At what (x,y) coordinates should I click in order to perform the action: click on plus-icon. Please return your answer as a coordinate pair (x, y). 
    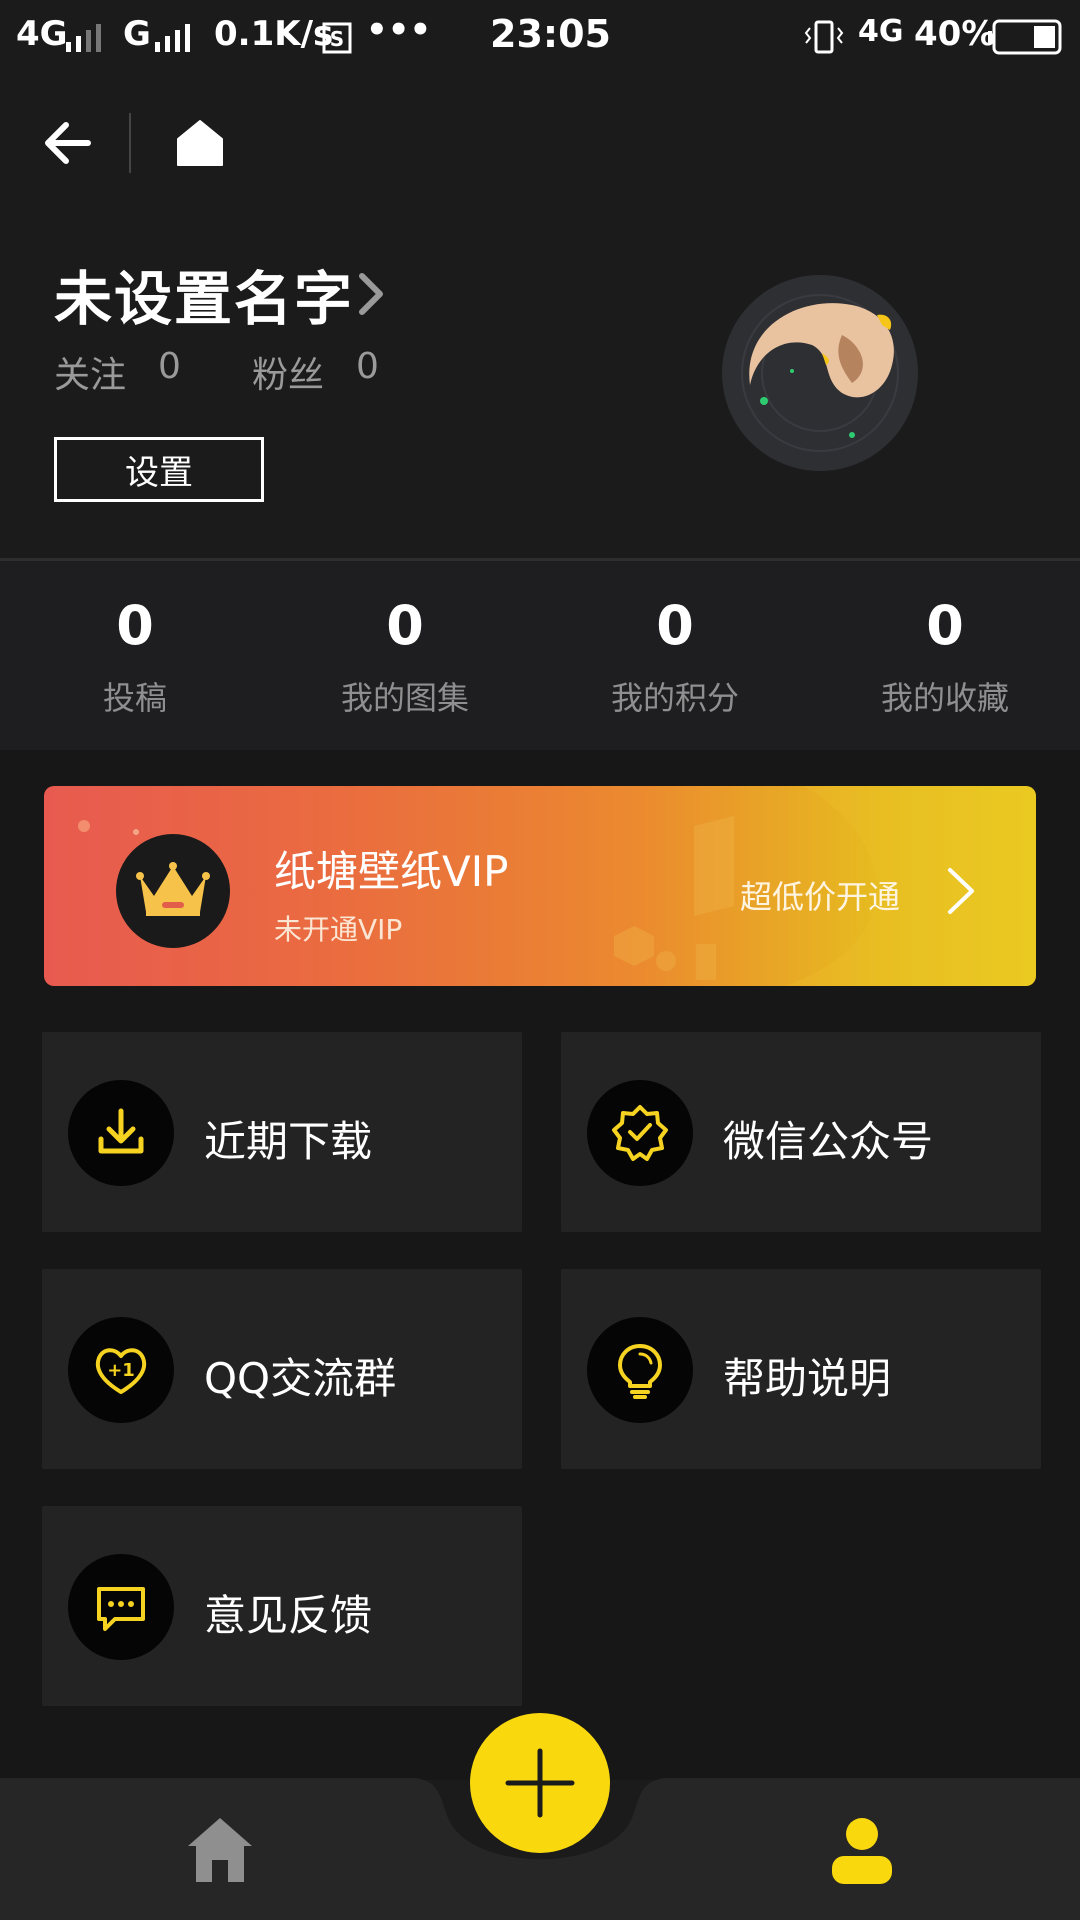
    Looking at the image, I should click on (540, 1783).